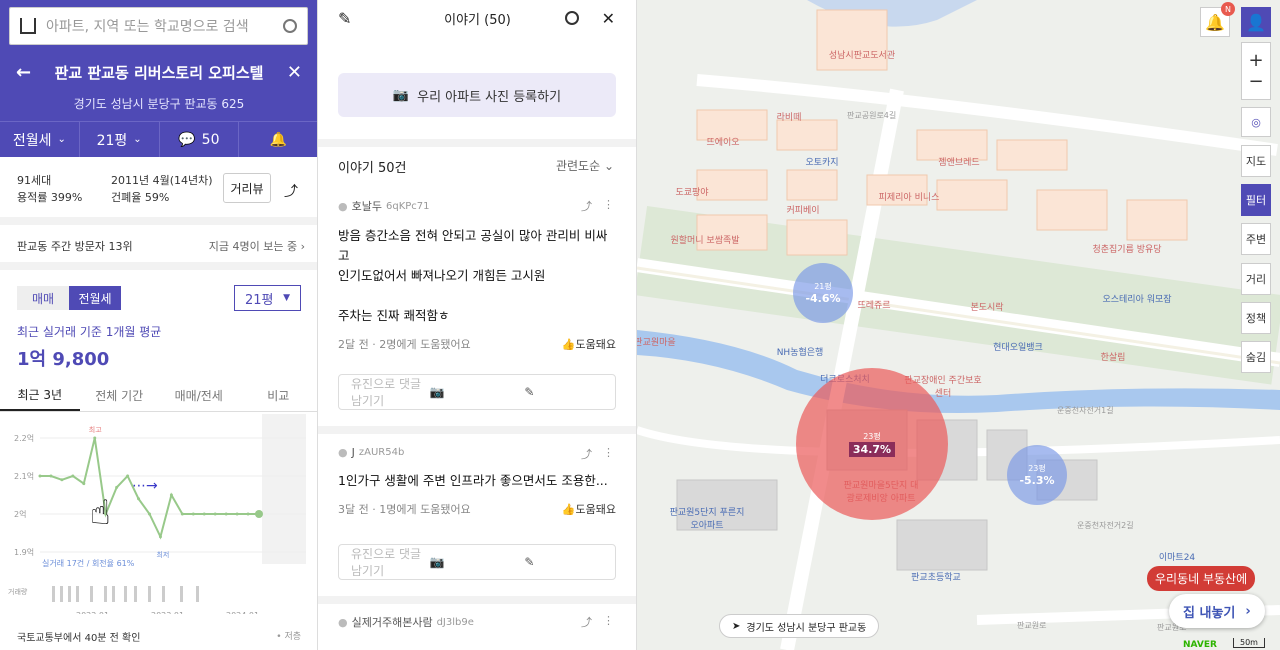 This screenshot has width=1280, height=650. What do you see at coordinates (95, 298) in the screenshot?
I see `tab-rent: 전월세` at bounding box center [95, 298].